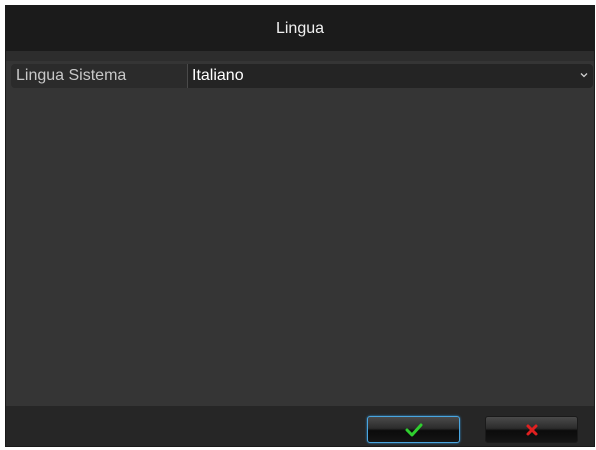  I want to click on checkmark-icon, so click(413, 429).